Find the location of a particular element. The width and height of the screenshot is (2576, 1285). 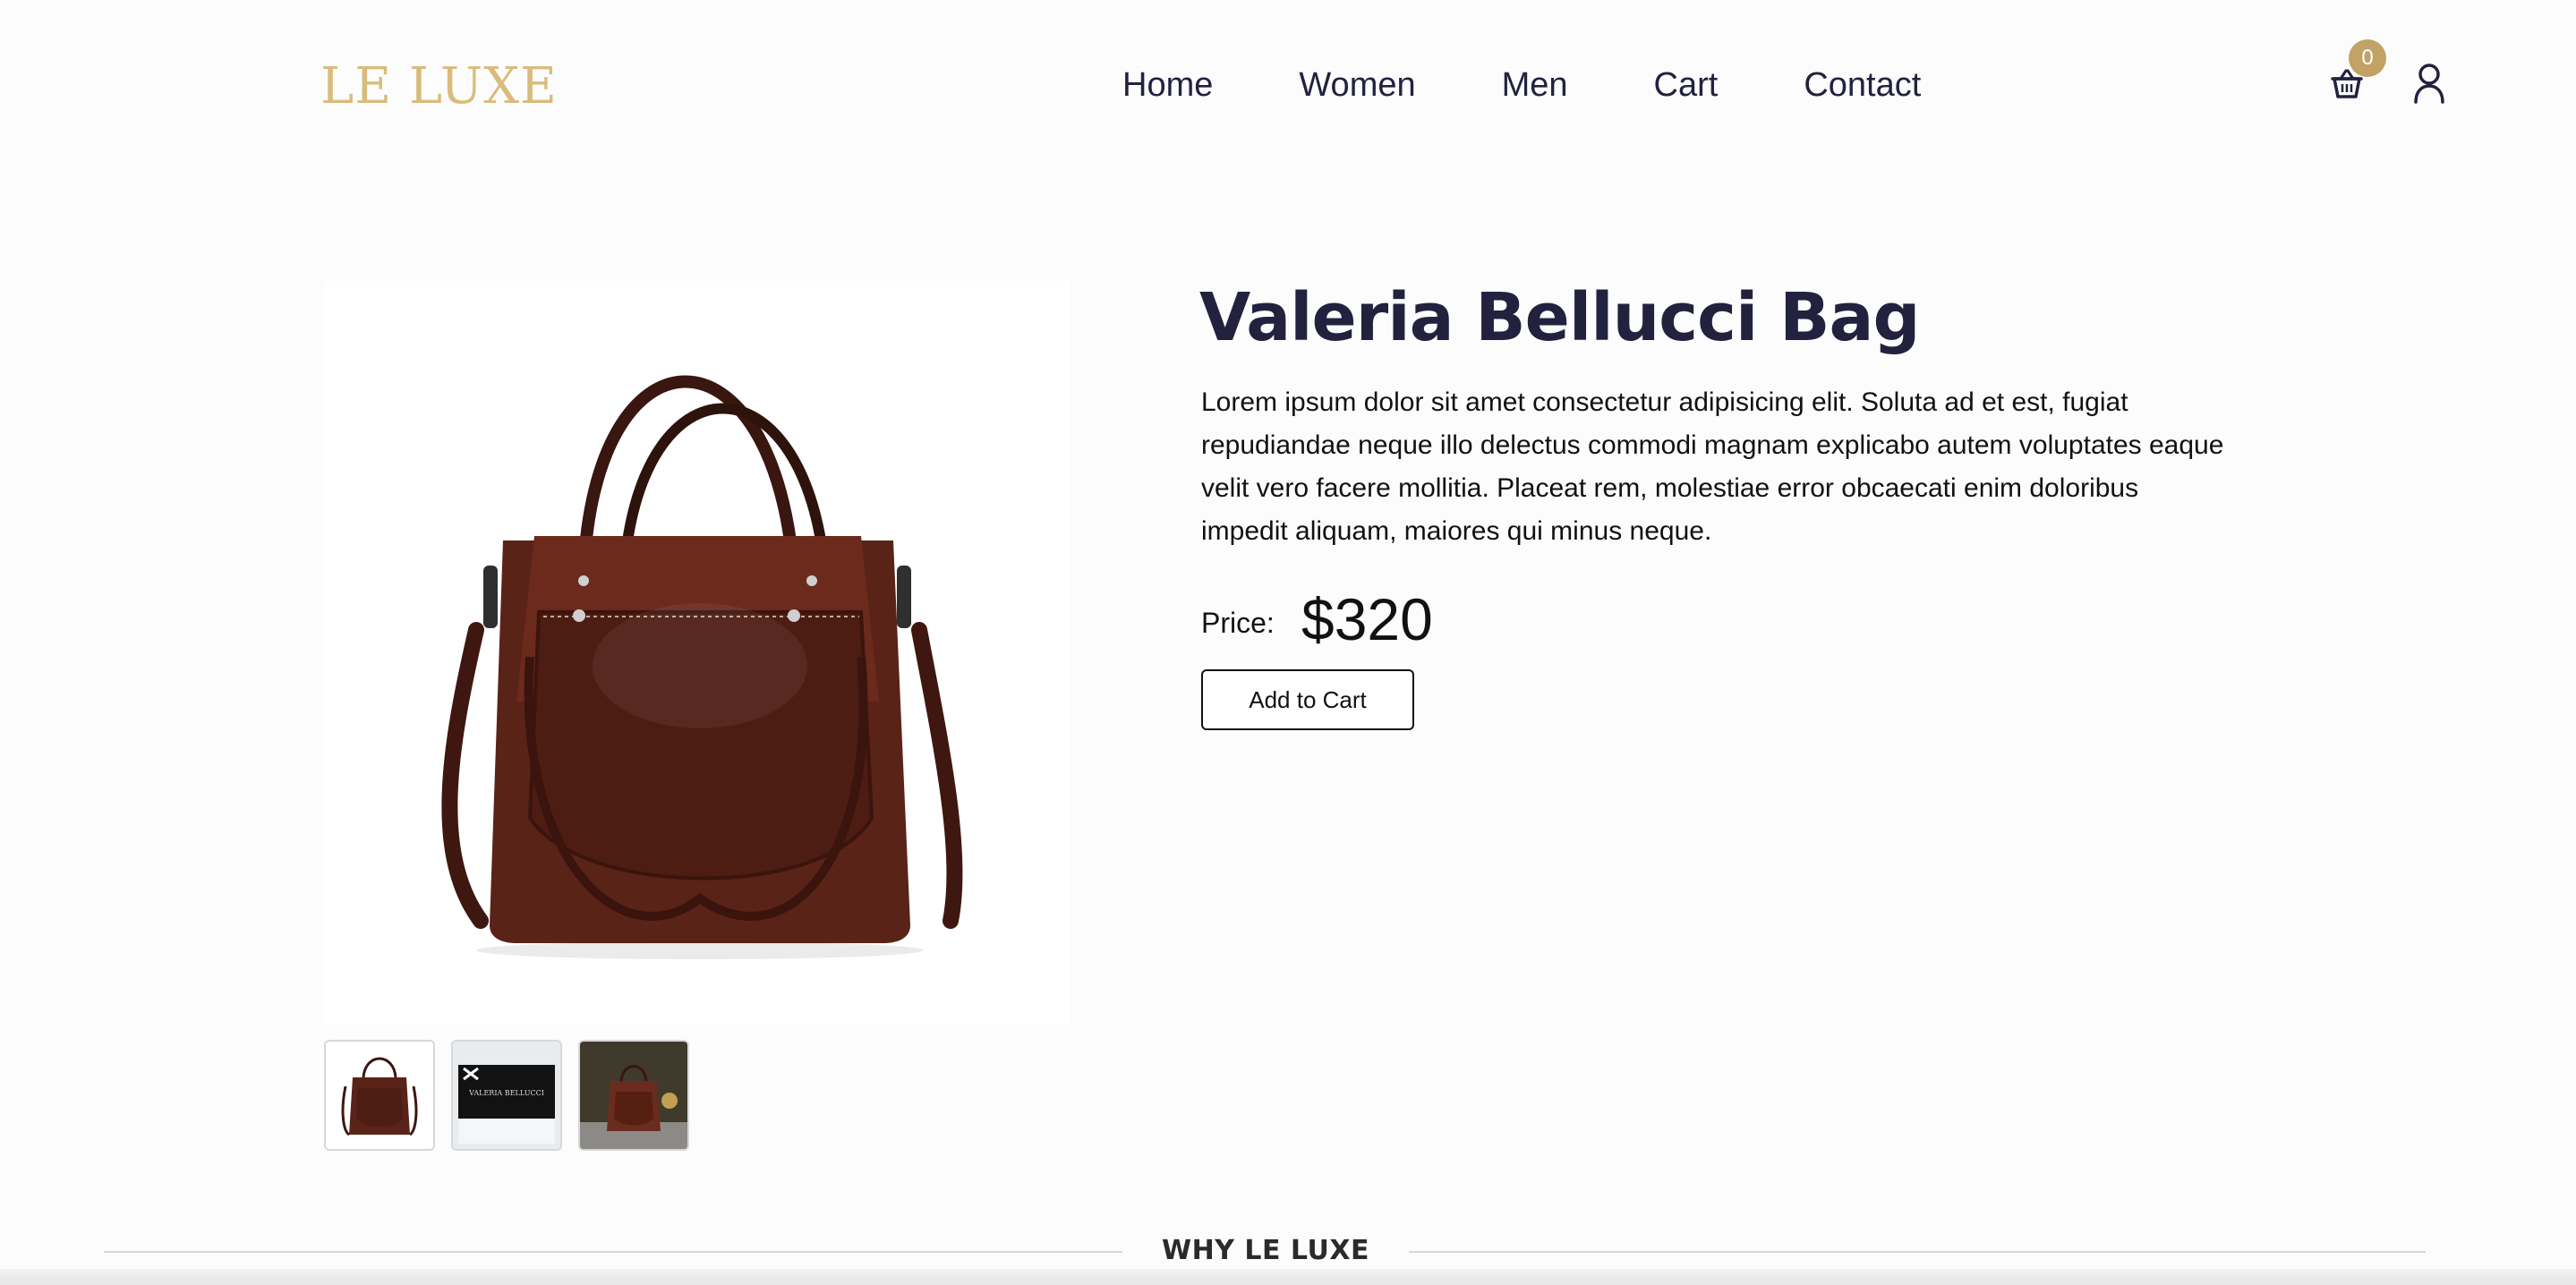

nav-home: Home is located at coordinates (1167, 86).